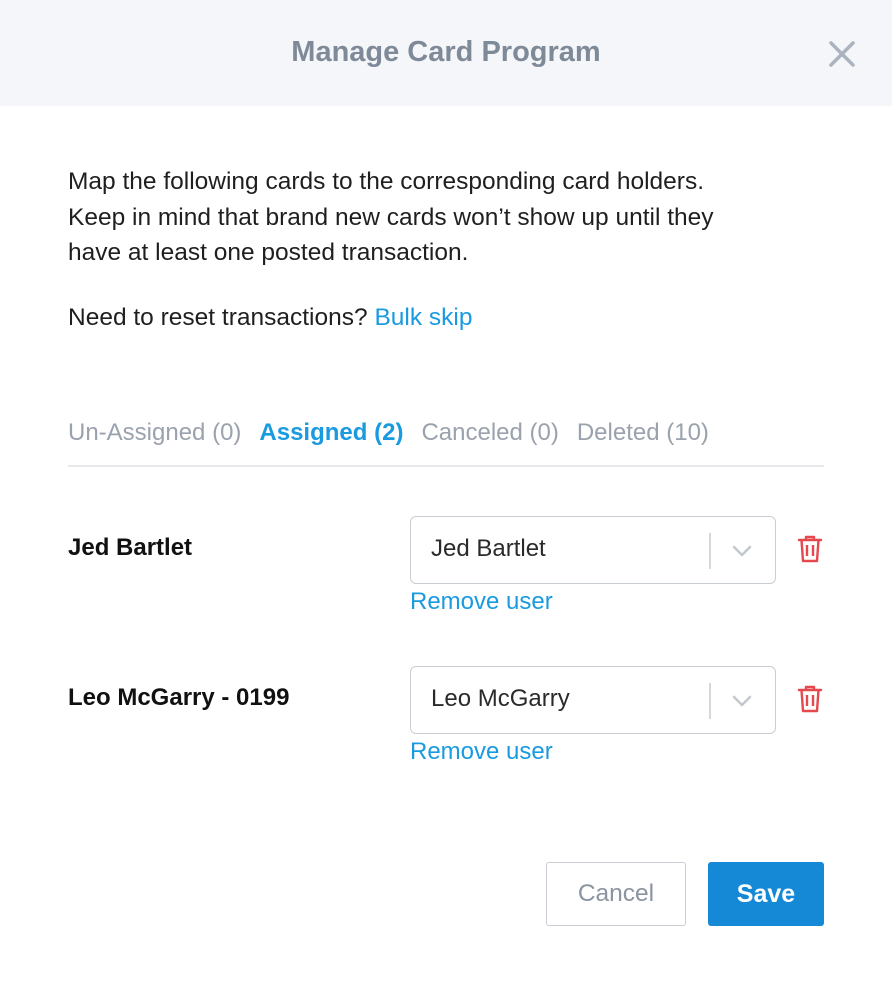  Describe the element at coordinates (268, 252) in the screenshot. I see `intro-line: have at least one posted transaction.` at that location.